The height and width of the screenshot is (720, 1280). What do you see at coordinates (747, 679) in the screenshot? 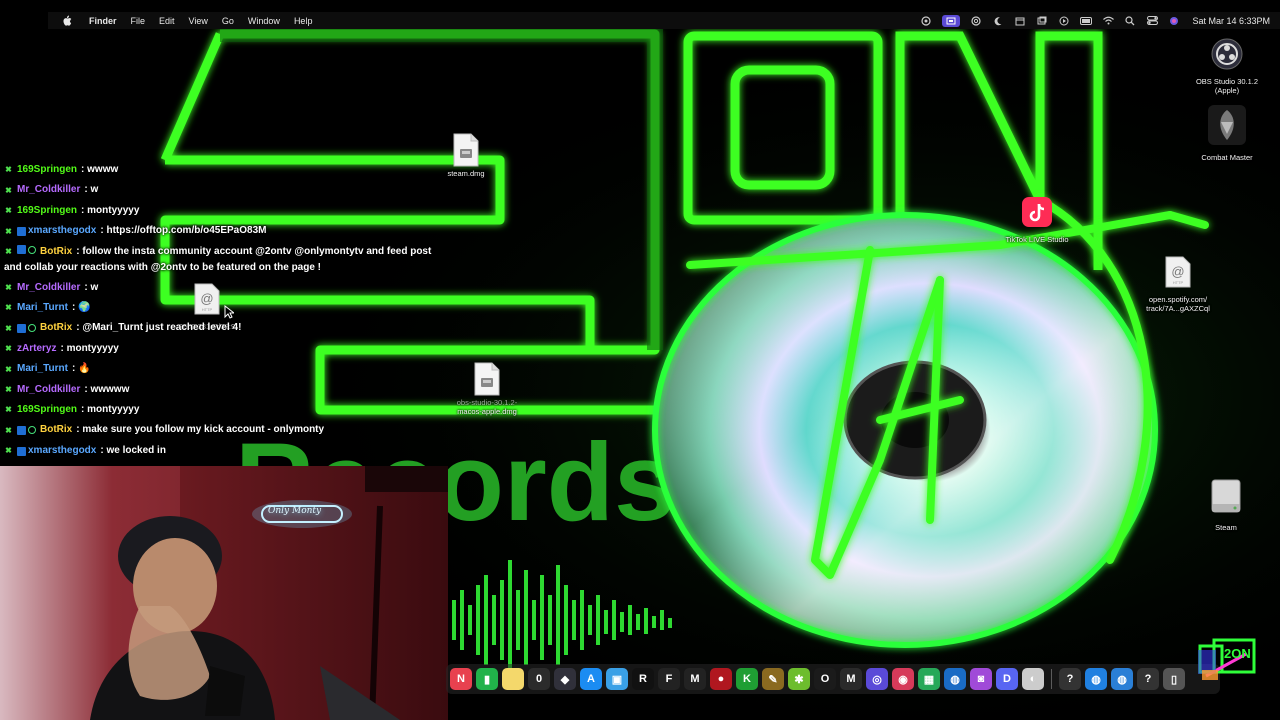
I see `dock-kick-icon: K` at bounding box center [747, 679].